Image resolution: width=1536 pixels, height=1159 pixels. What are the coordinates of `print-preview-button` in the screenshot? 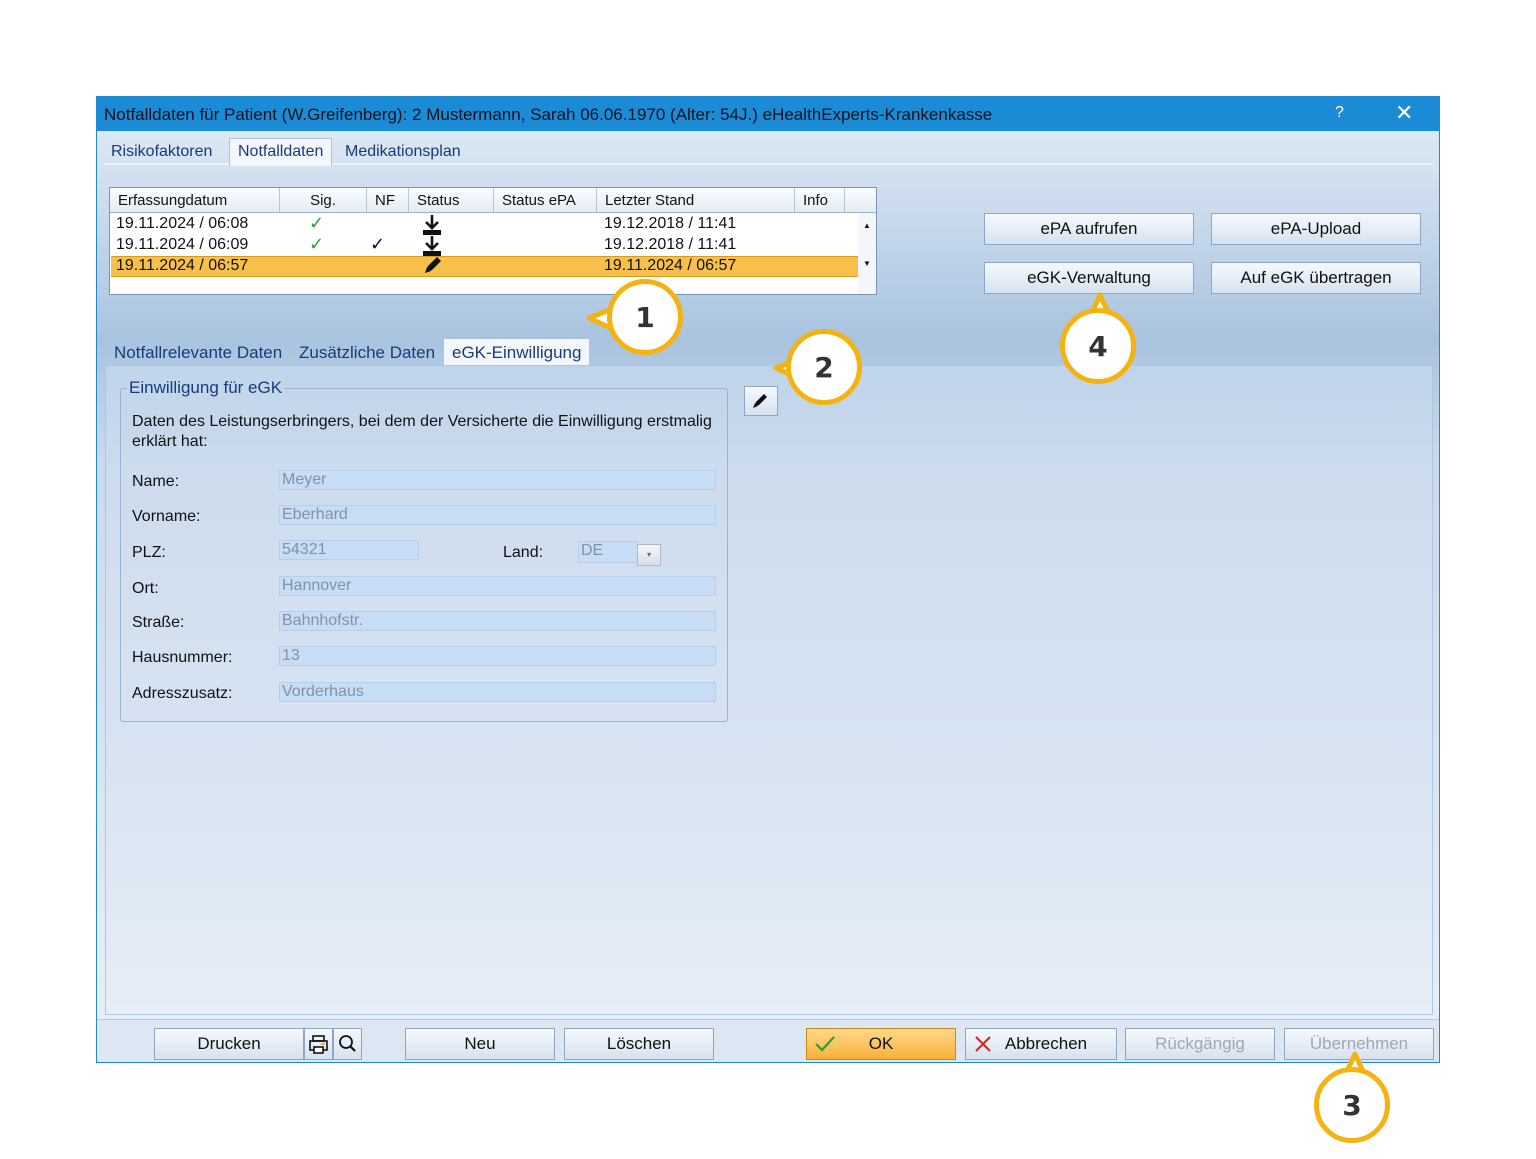 It's located at (347, 1044).